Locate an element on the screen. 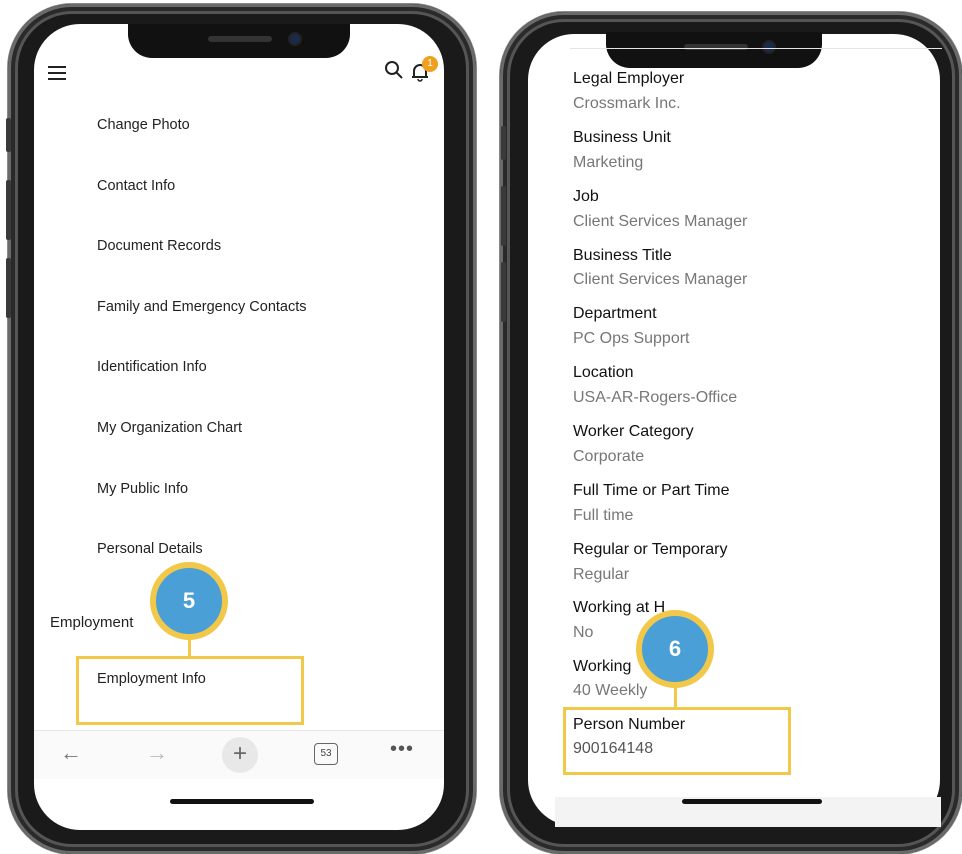  field-value-business-unit: Marketing is located at coordinates (608, 162).